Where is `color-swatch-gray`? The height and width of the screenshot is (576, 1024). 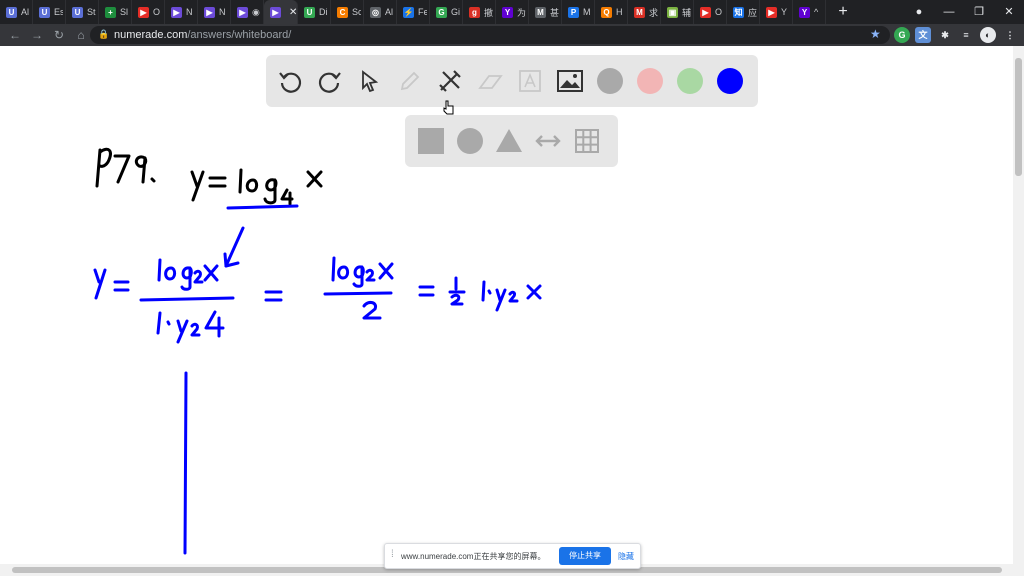 color-swatch-gray is located at coordinates (610, 81).